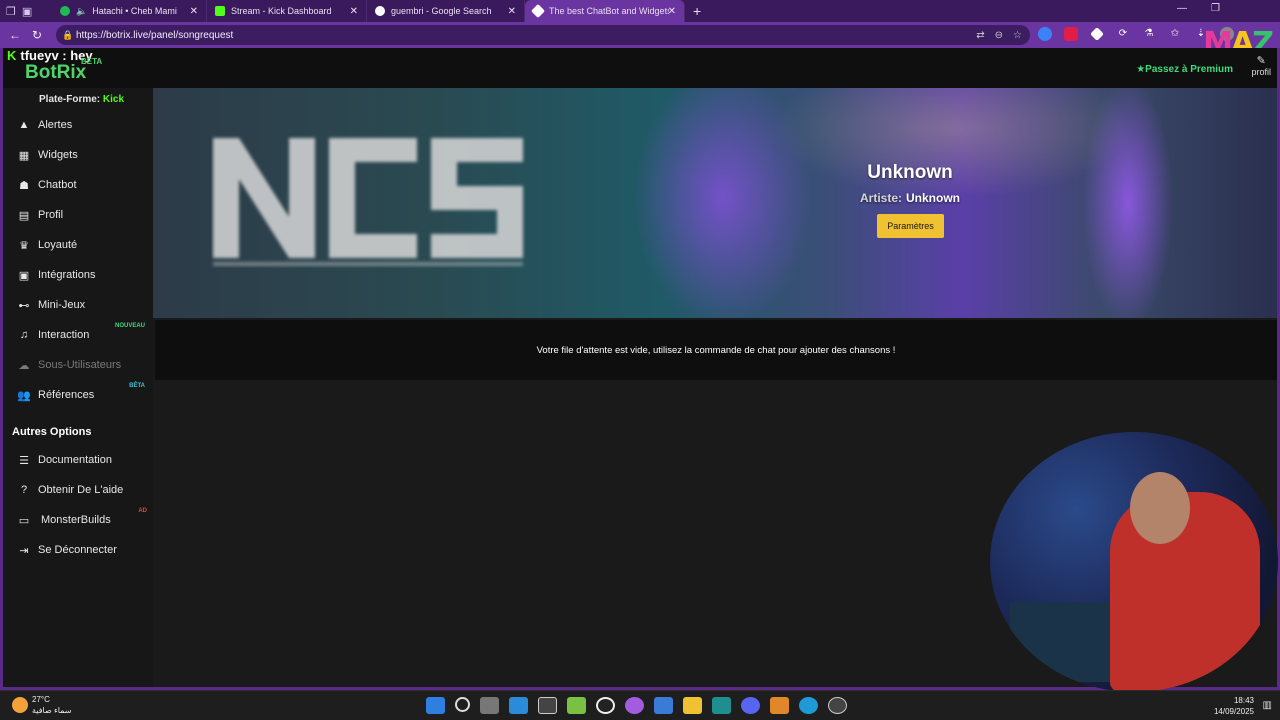 The height and width of the screenshot is (720, 1280). Describe the element at coordinates (55, 73) in the screenshot. I see `botrix-logo: BotRix` at that location.